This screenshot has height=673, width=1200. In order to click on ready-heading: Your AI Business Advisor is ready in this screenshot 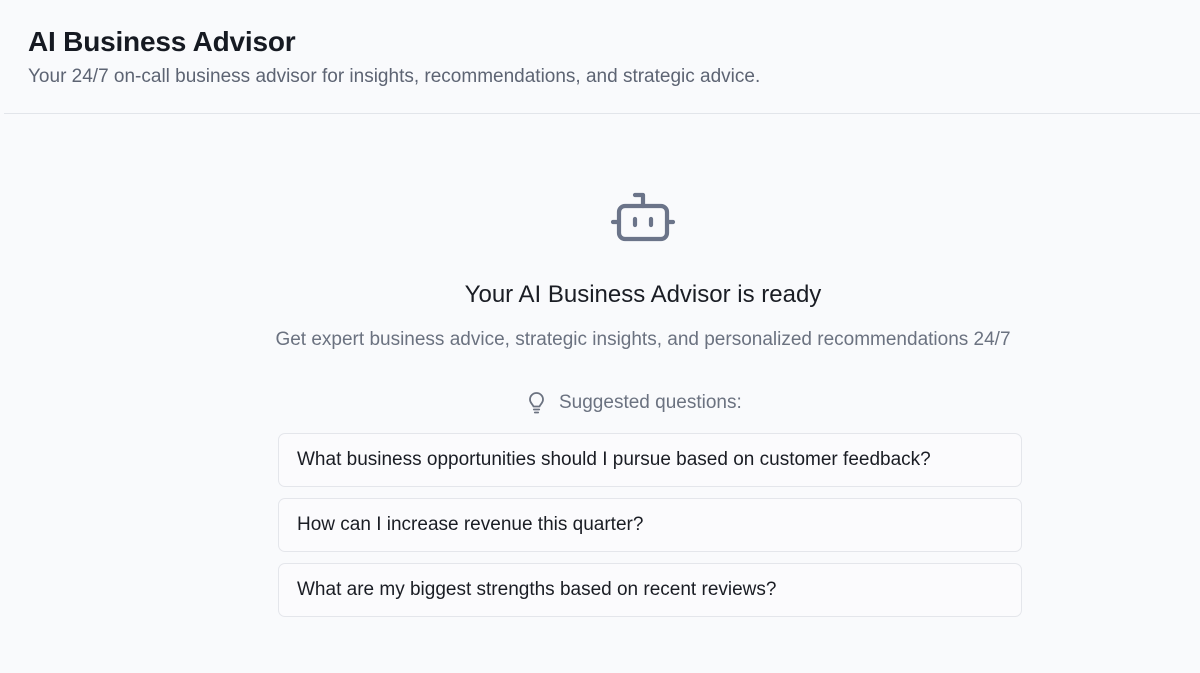, I will do `click(643, 294)`.